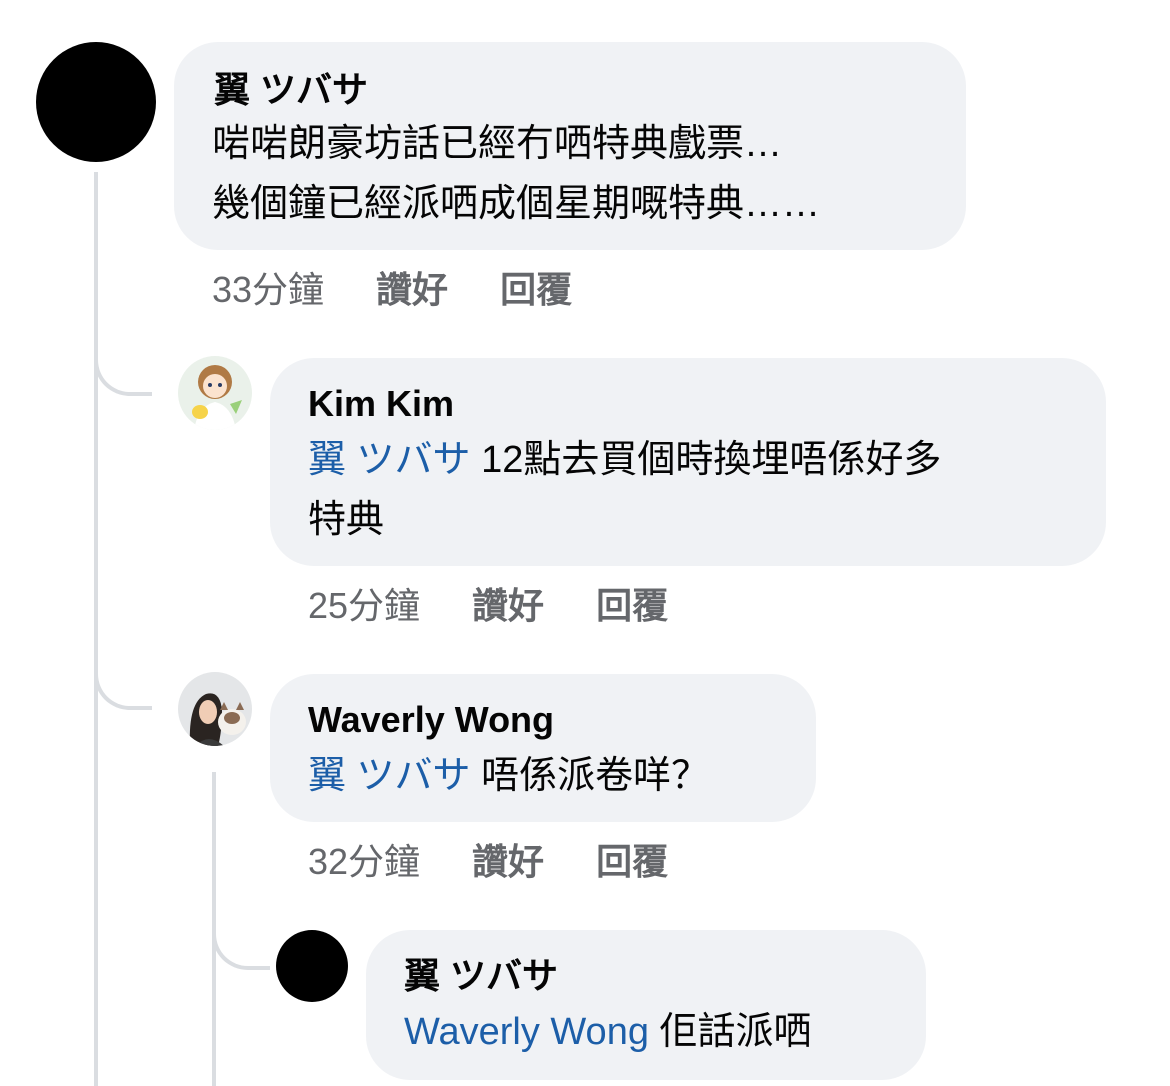  What do you see at coordinates (364, 861) in the screenshot?
I see `comment-timestamp: 32分鐘` at bounding box center [364, 861].